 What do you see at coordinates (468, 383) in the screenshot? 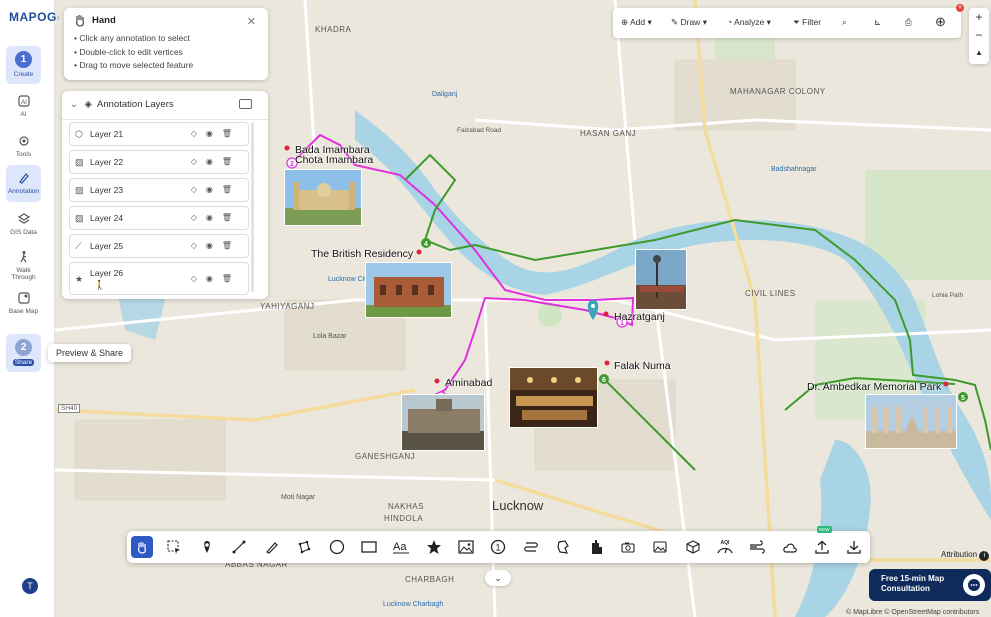
I see `place-label: Aminabad` at bounding box center [468, 383].